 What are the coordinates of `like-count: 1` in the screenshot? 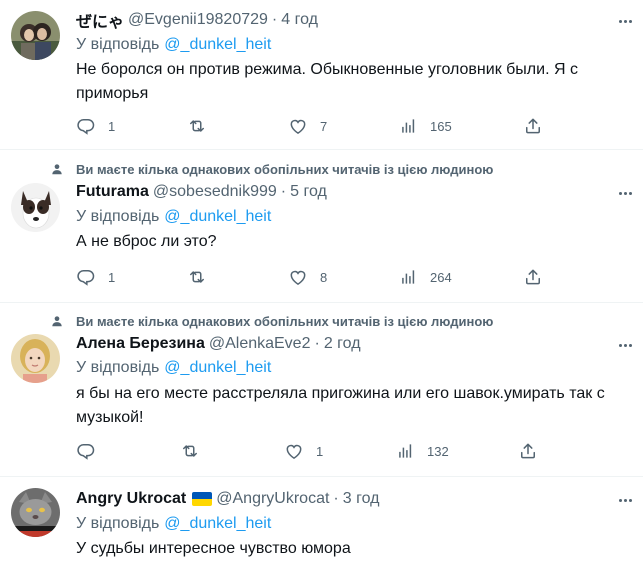 It's located at (320, 451).